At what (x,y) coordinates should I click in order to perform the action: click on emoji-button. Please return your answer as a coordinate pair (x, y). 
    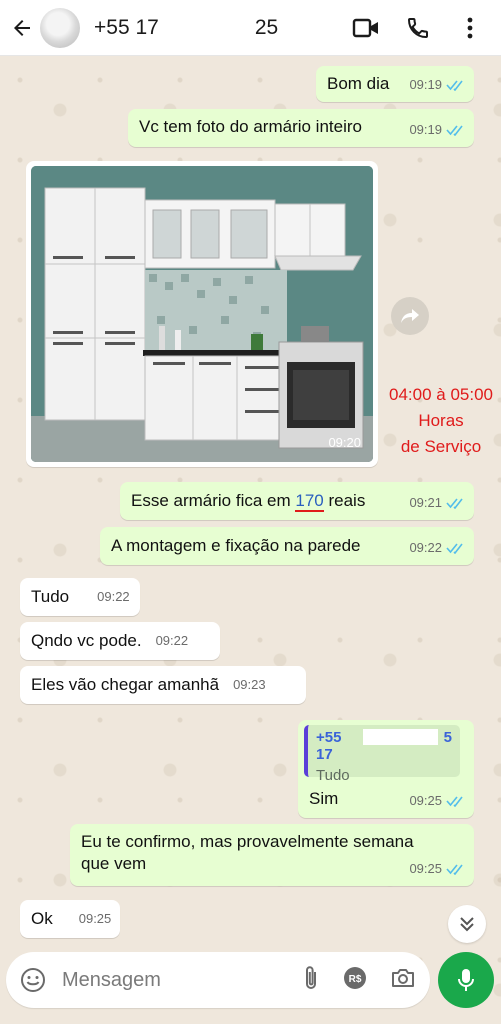
    Looking at the image, I should click on (33, 980).